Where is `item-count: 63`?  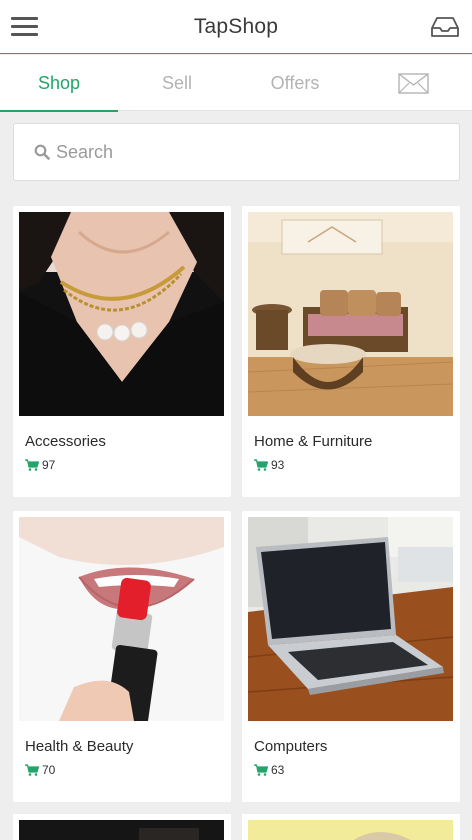
item-count: 63 is located at coordinates (269, 770).